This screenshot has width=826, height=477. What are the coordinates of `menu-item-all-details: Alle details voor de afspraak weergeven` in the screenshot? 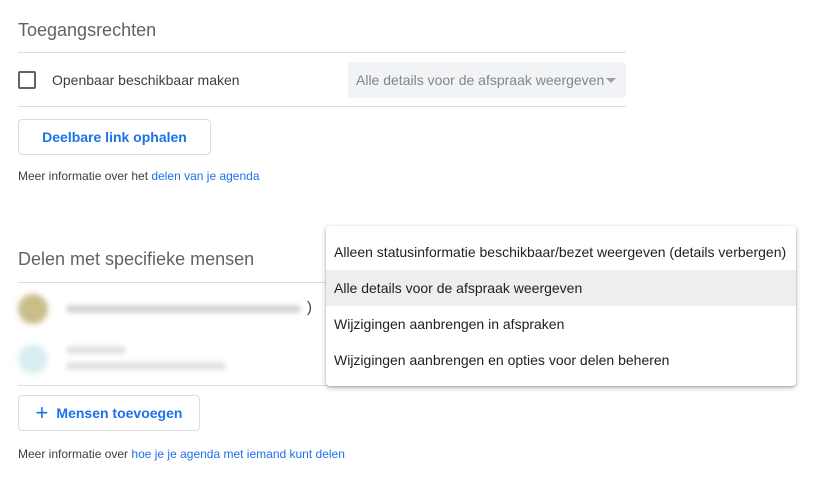 It's located at (561, 288).